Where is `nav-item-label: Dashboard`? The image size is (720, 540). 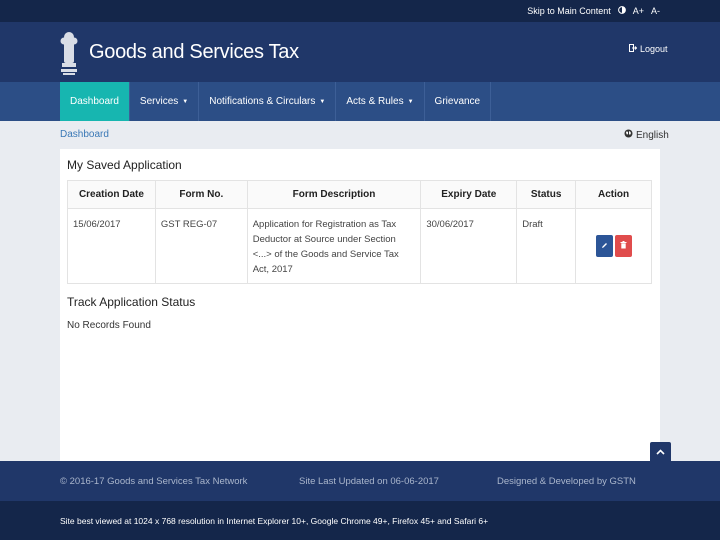
nav-item-label: Dashboard is located at coordinates (94, 101).